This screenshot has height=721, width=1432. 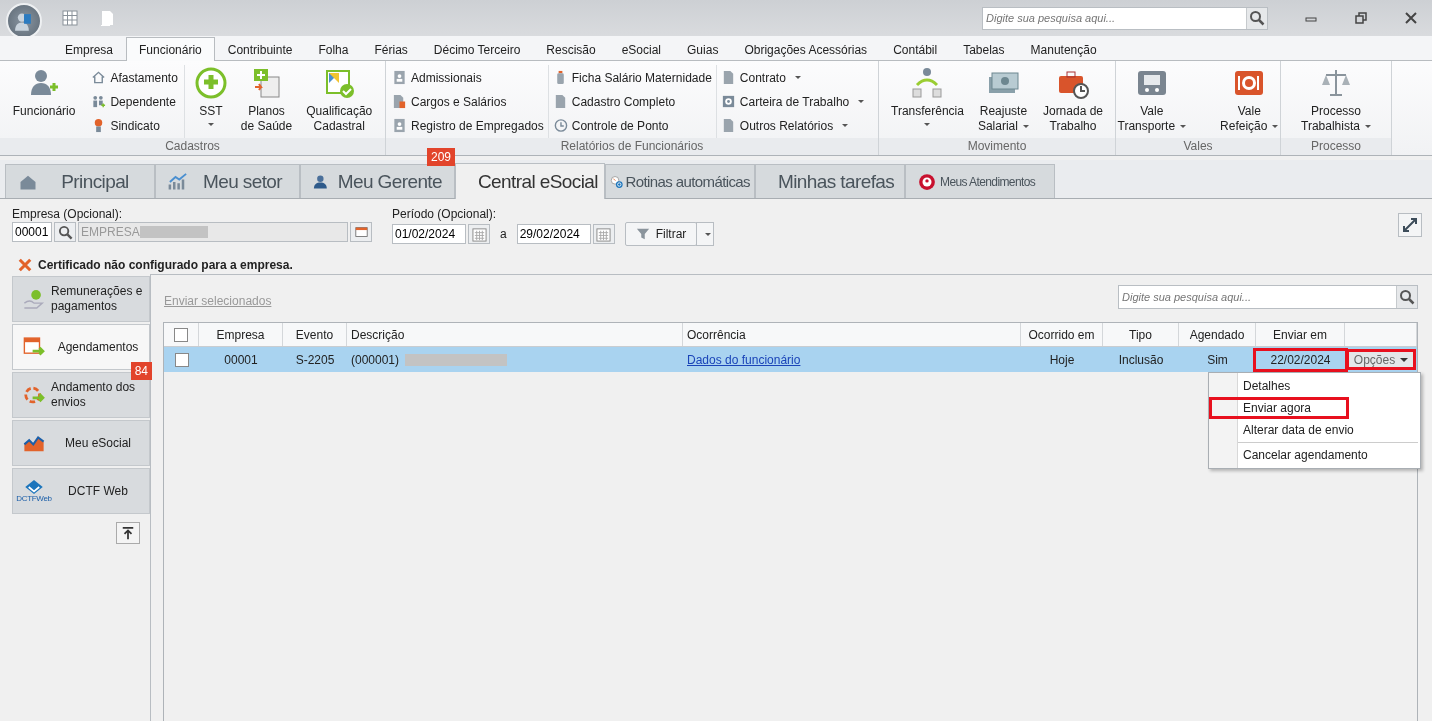 I want to click on filter-button: Filtrar, so click(x=661, y=234).